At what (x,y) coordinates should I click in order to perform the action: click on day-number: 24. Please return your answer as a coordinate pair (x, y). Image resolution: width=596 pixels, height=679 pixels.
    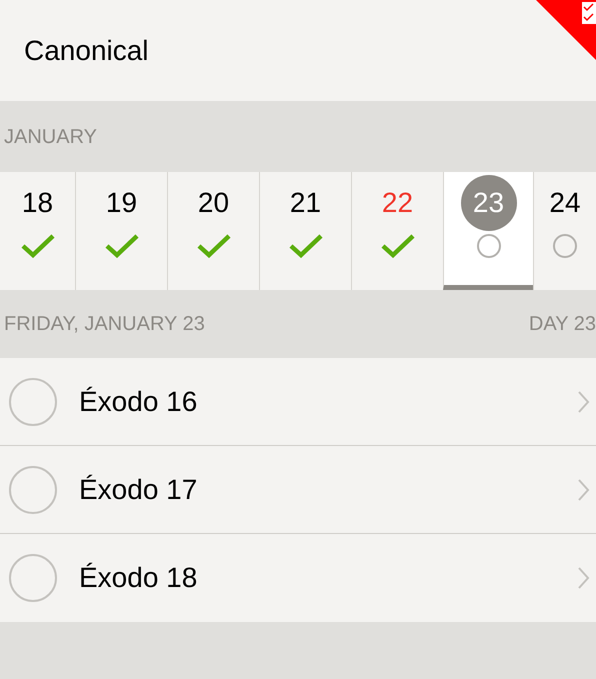
    Looking at the image, I should click on (565, 203).